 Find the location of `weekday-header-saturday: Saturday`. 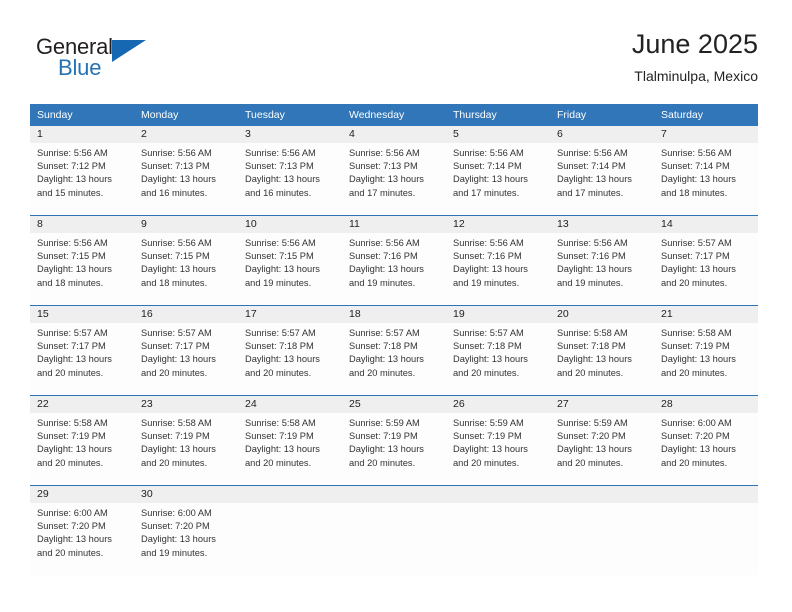

weekday-header-saturday: Saturday is located at coordinates (706, 115).